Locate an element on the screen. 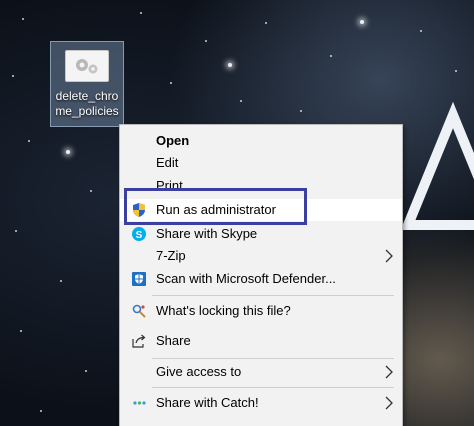  svg-text: S is located at coordinates (139, 235).